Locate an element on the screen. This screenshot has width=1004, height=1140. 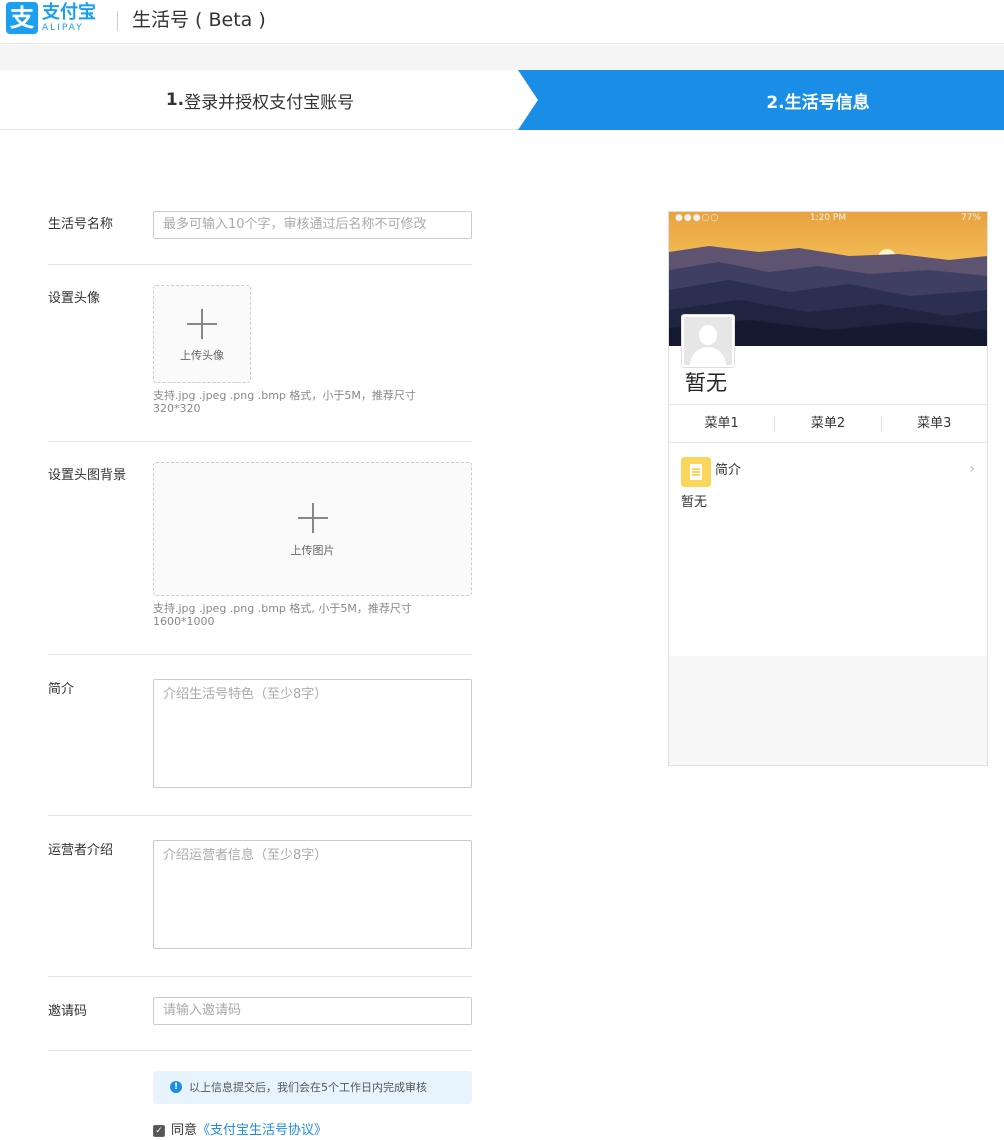
form-row-operator: 运营者介绍 介绍运营者信息（至少8字） is located at coordinates (260, 896).